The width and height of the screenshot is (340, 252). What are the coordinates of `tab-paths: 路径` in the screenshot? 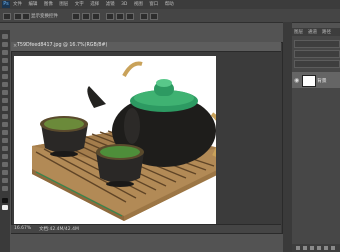 It's located at (326, 32).